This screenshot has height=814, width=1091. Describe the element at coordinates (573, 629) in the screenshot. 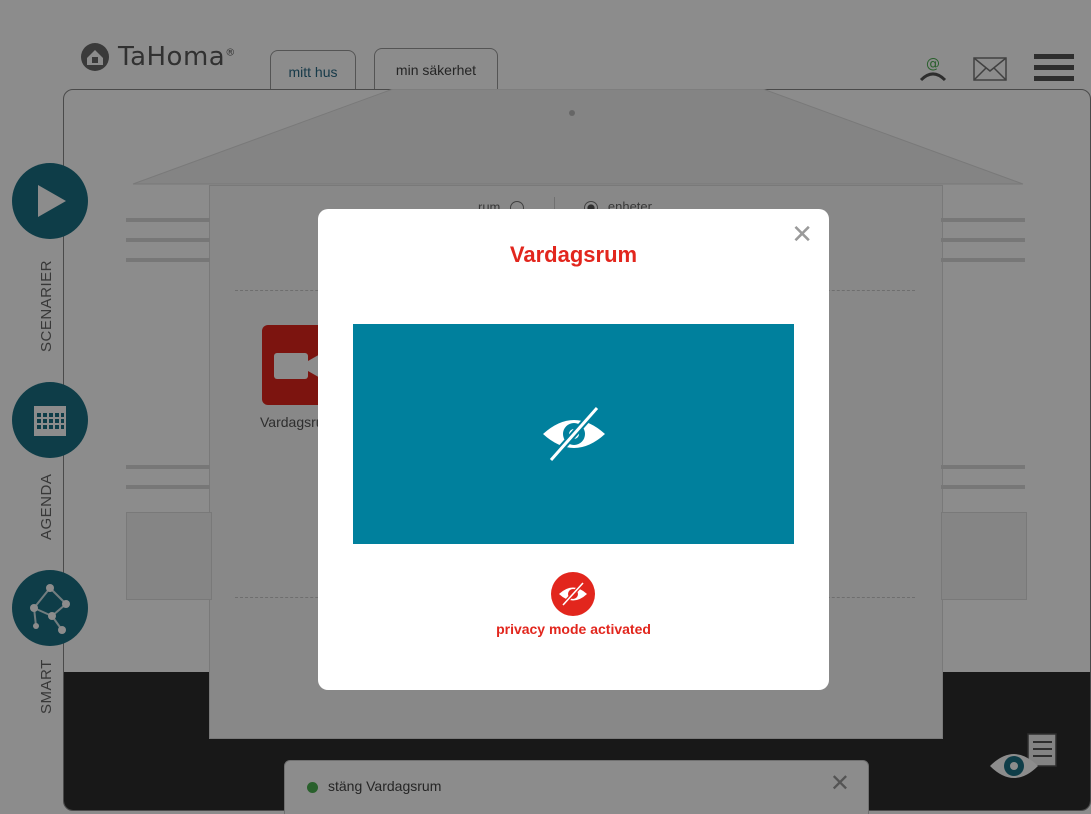

I see `privacy-status-text: privacy mode activated` at that location.